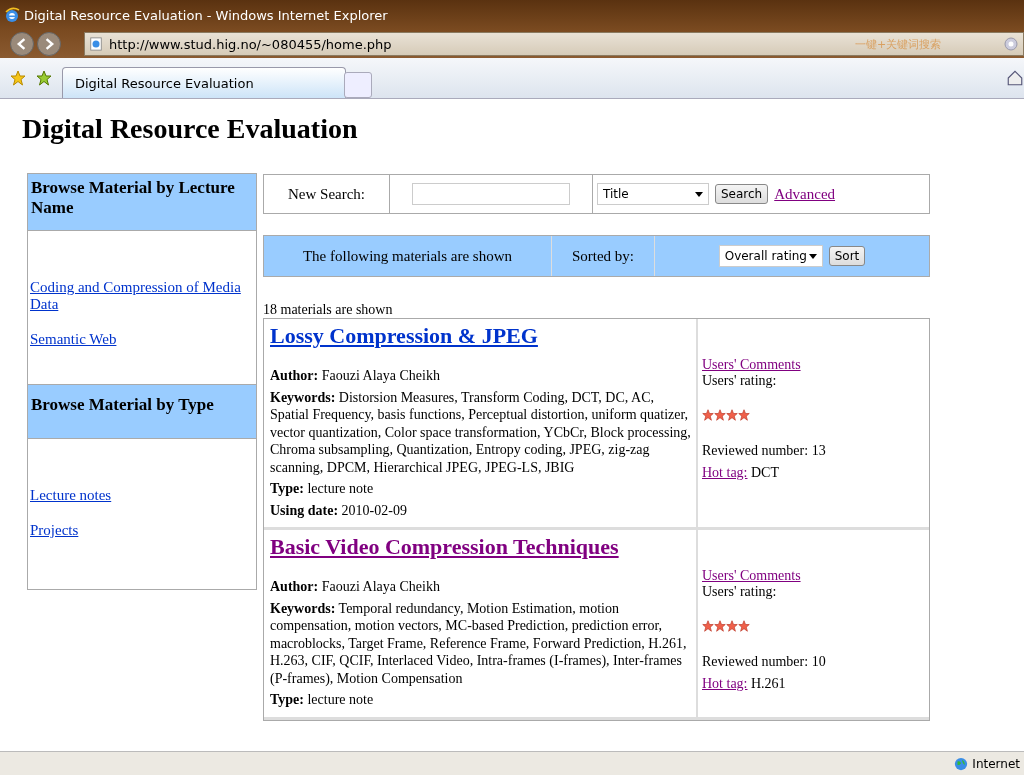 This screenshot has width=1024, height=775. Describe the element at coordinates (768, 683) in the screenshot. I see `hot-tag-value: H.261` at that location.